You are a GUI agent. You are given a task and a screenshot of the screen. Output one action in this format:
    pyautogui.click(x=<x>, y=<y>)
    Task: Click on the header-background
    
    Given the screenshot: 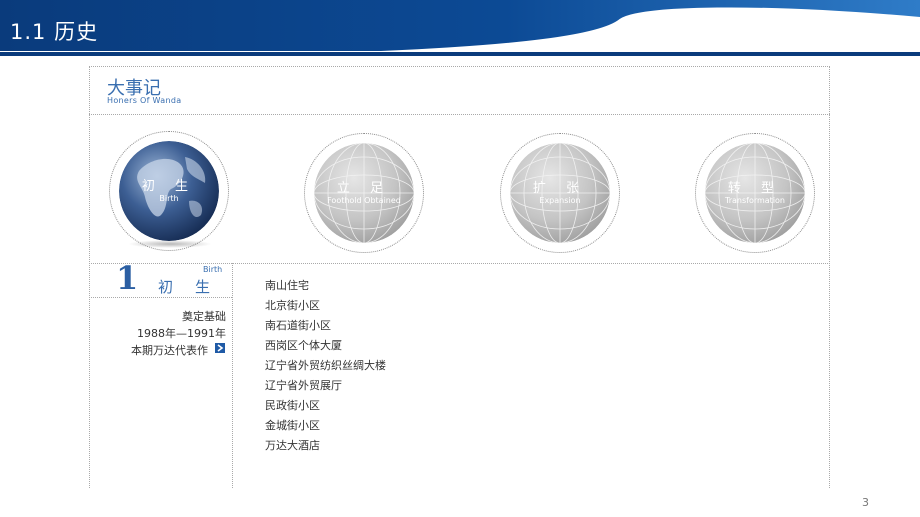 What is the action you would take?
    pyautogui.click(x=460, y=28)
    